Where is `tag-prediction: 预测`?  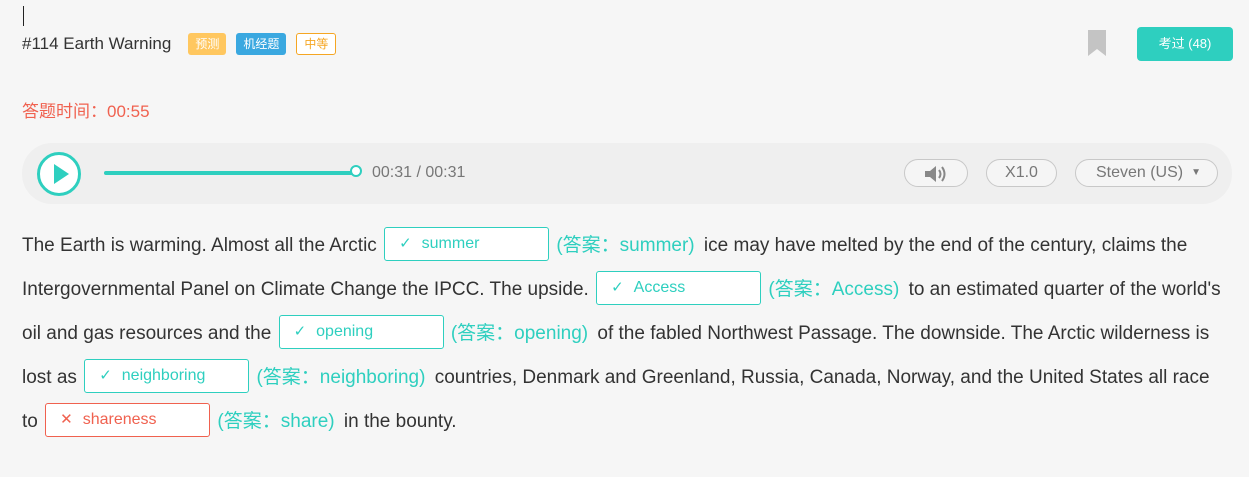
tag-prediction: 预测 is located at coordinates (207, 44).